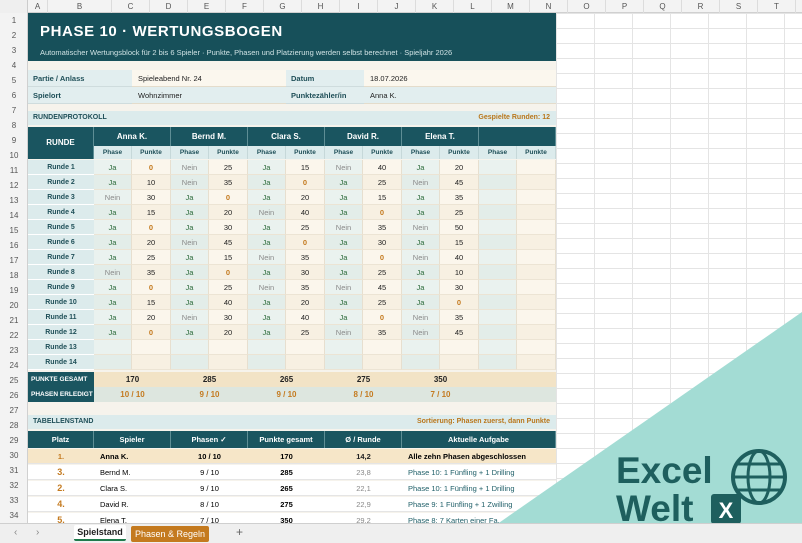  What do you see at coordinates (100, 533) in the screenshot?
I see `tab-spielstand: Spielstand` at bounding box center [100, 533].